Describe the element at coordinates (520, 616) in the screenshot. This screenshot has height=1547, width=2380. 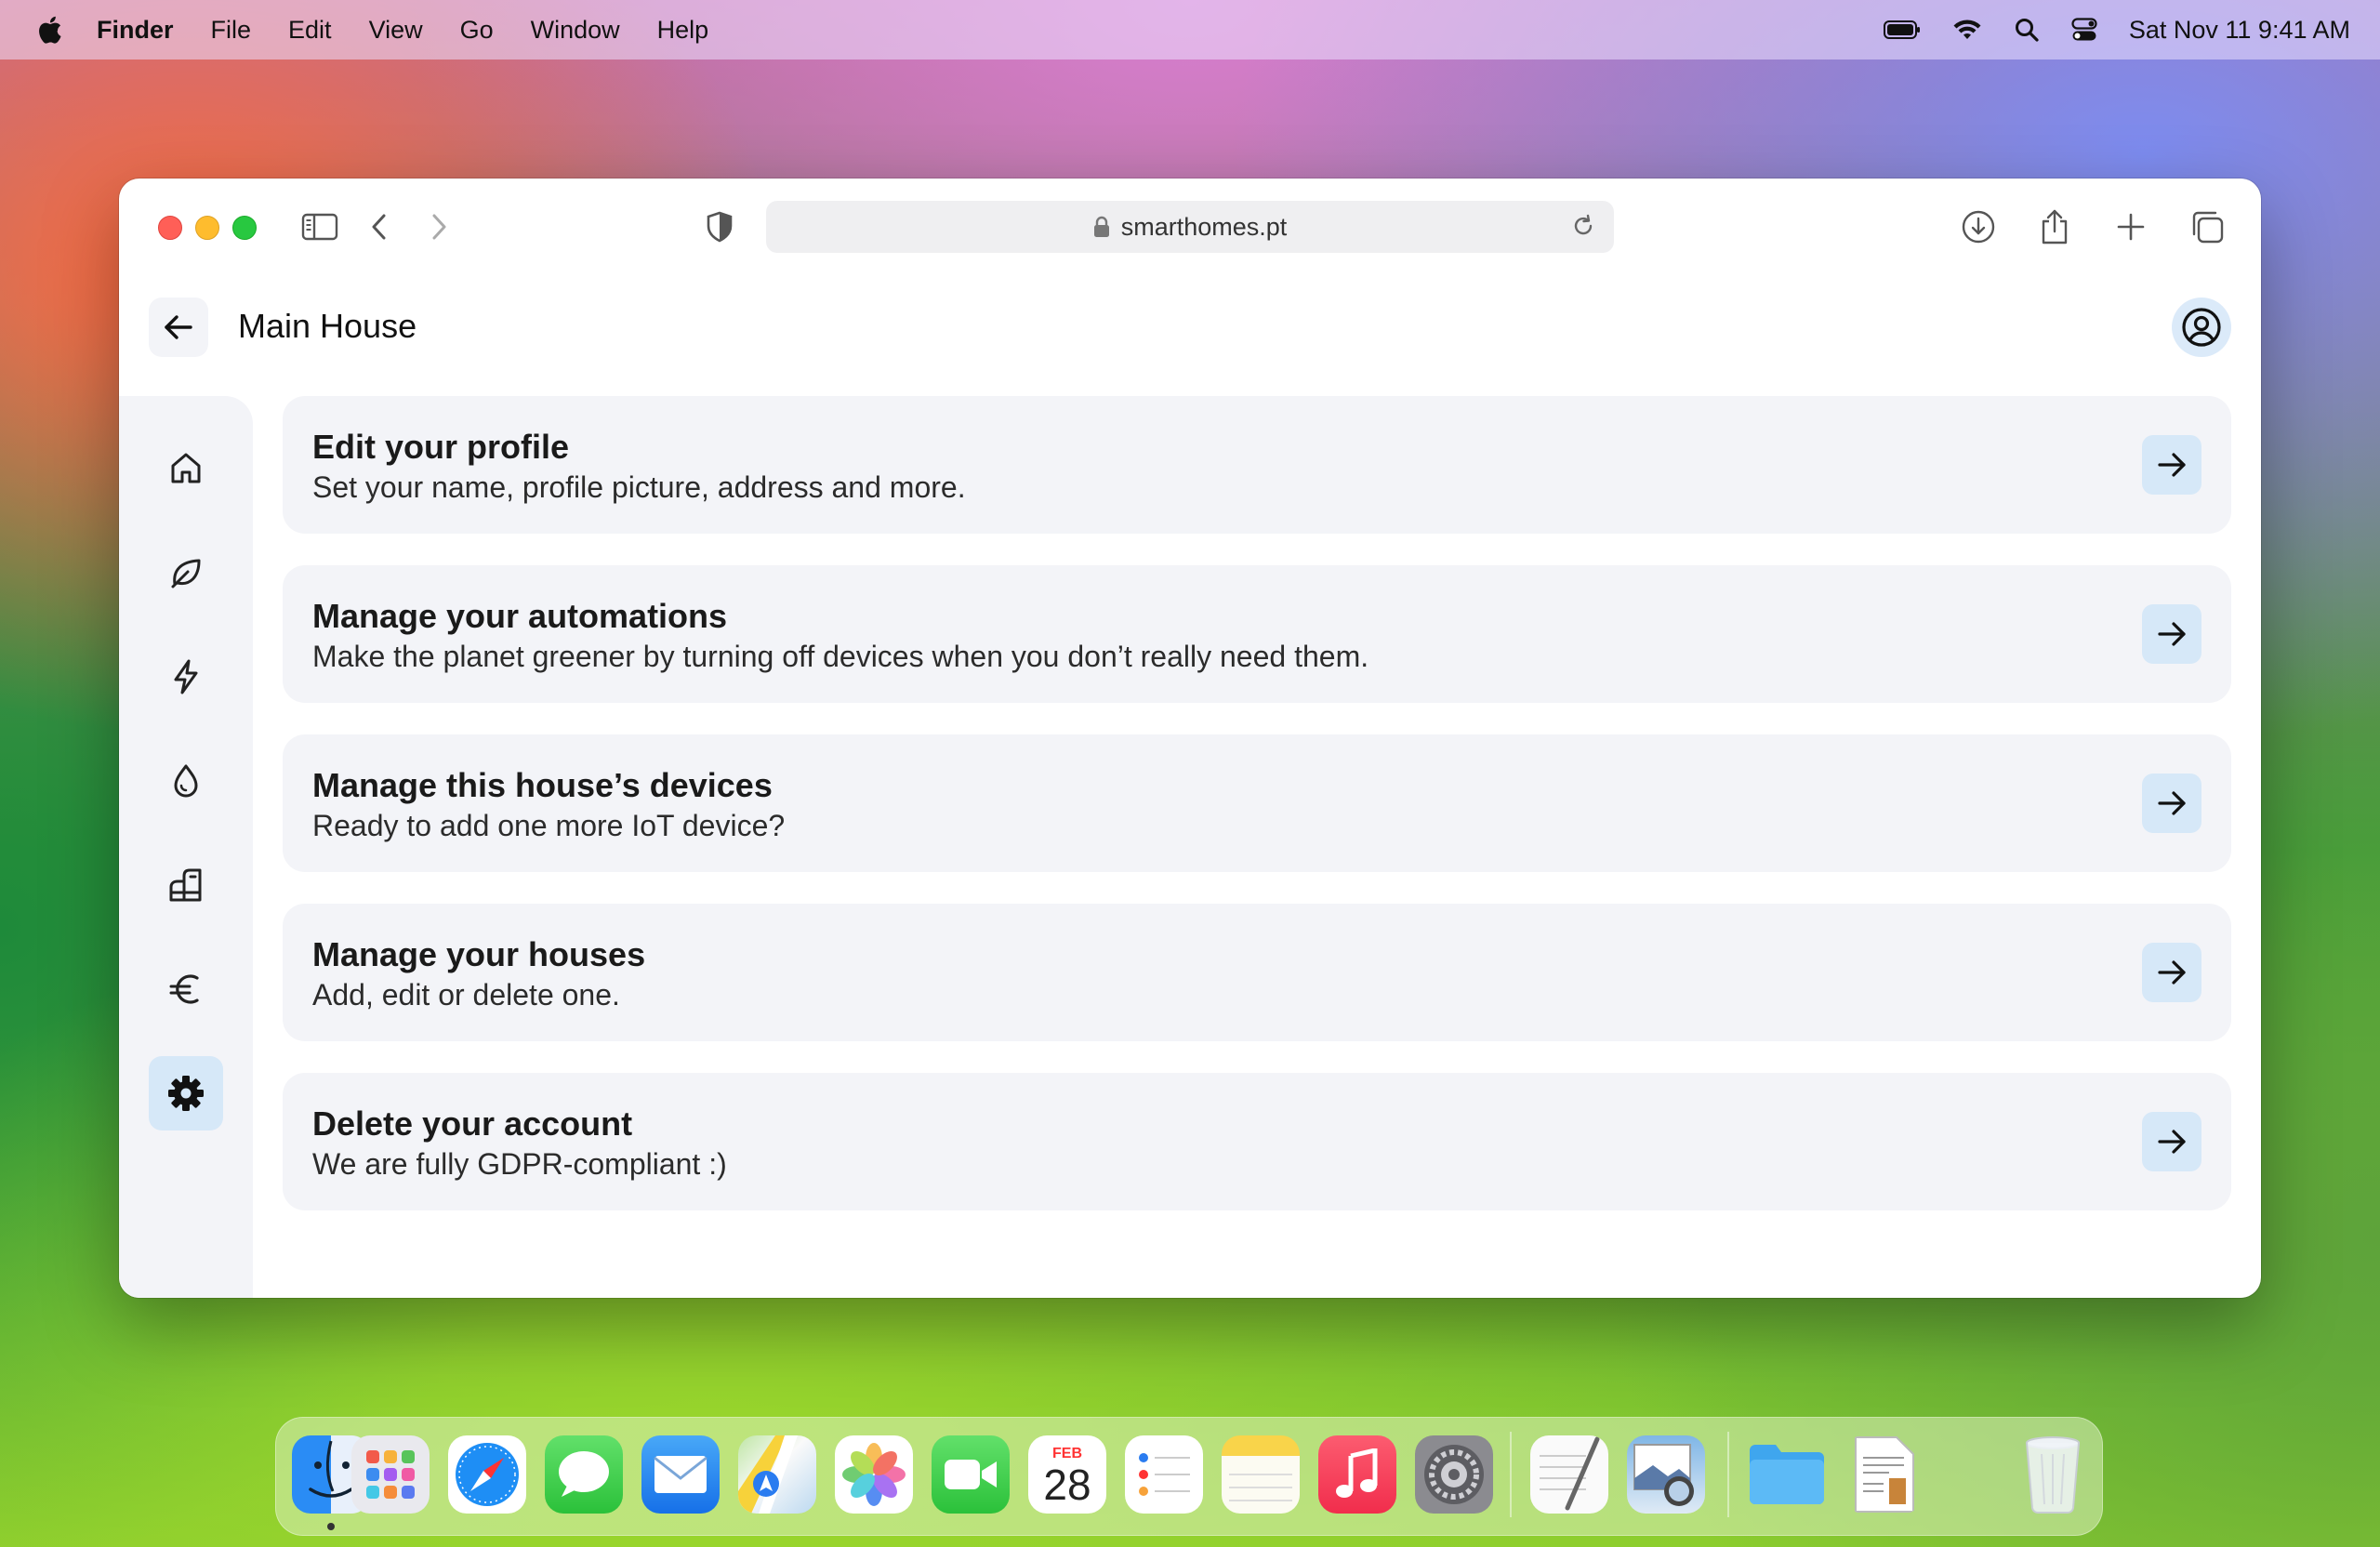
I see `card-title: Manage your automations` at that location.